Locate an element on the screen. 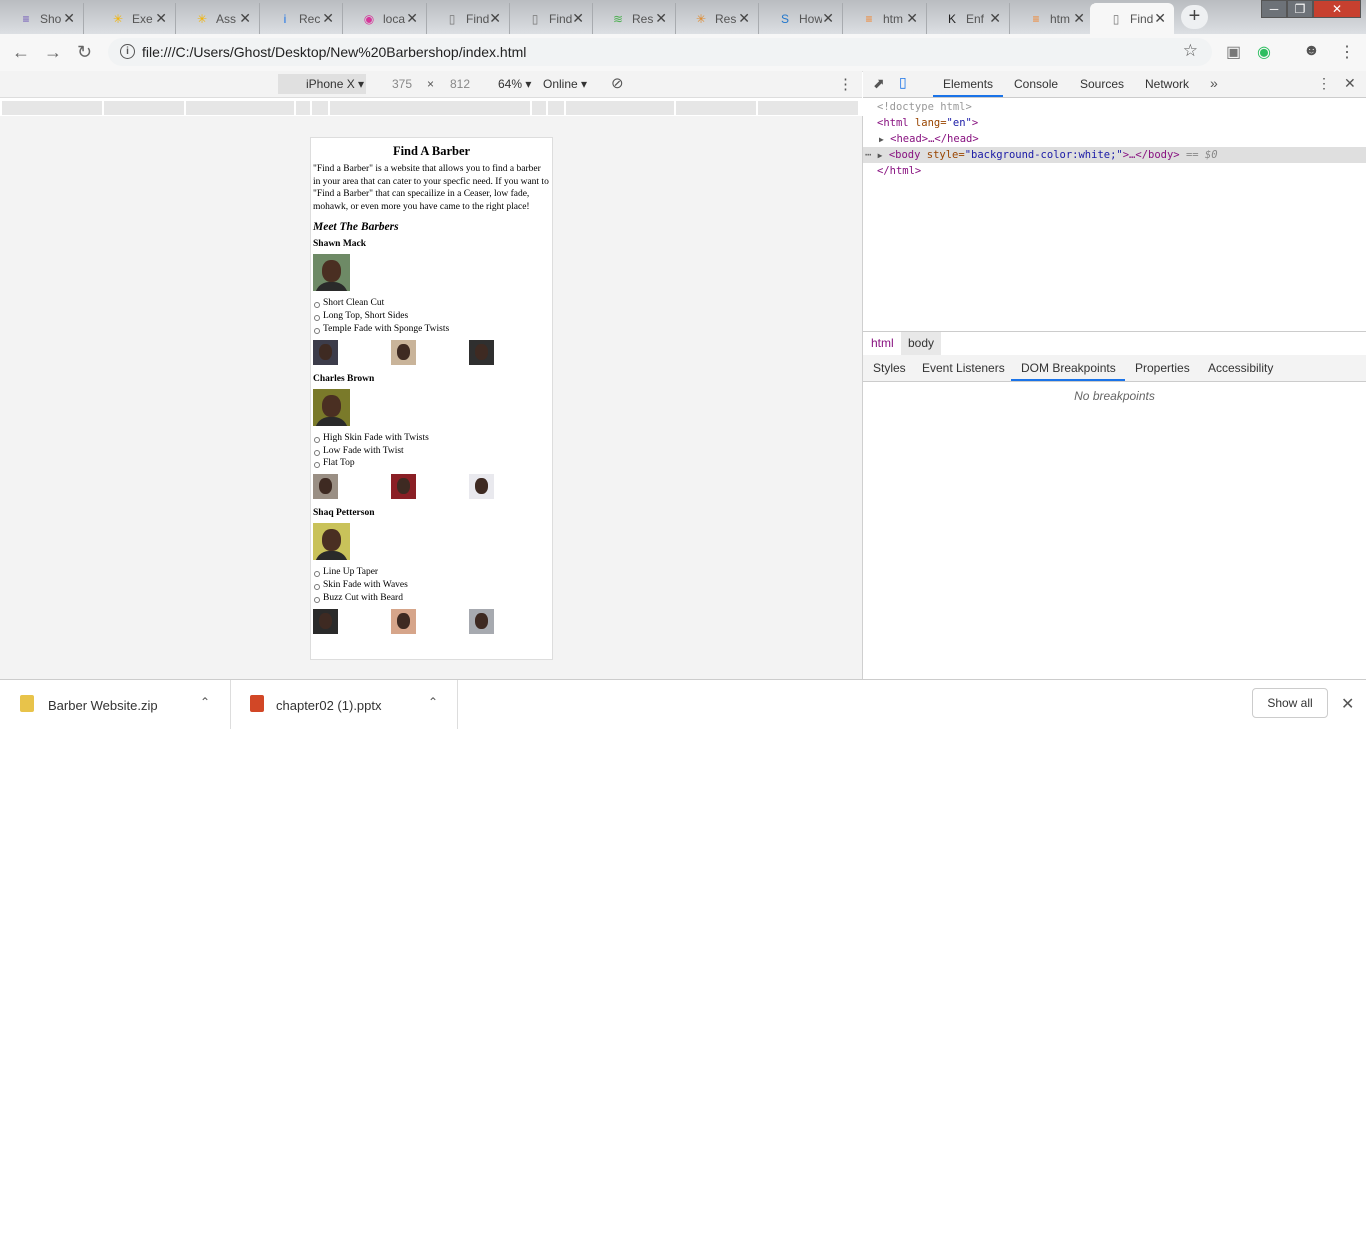 The image size is (1366, 1238). tab-console: Console is located at coordinates (1036, 84).